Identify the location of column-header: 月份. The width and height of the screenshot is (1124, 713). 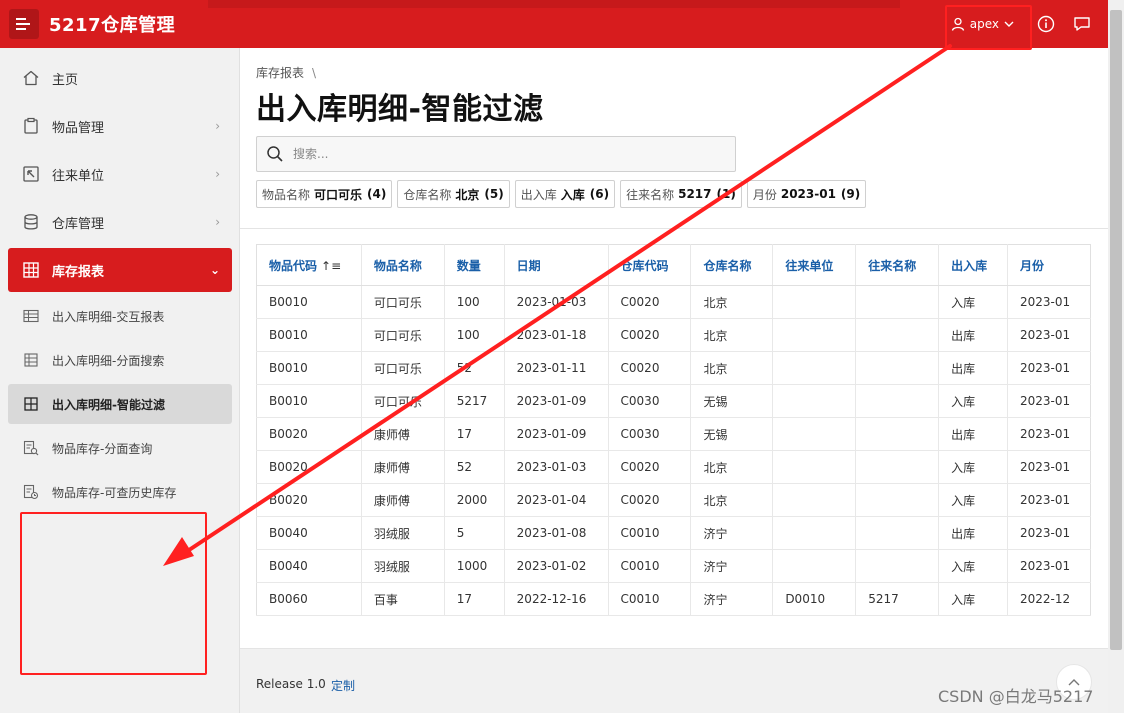
(1049, 265).